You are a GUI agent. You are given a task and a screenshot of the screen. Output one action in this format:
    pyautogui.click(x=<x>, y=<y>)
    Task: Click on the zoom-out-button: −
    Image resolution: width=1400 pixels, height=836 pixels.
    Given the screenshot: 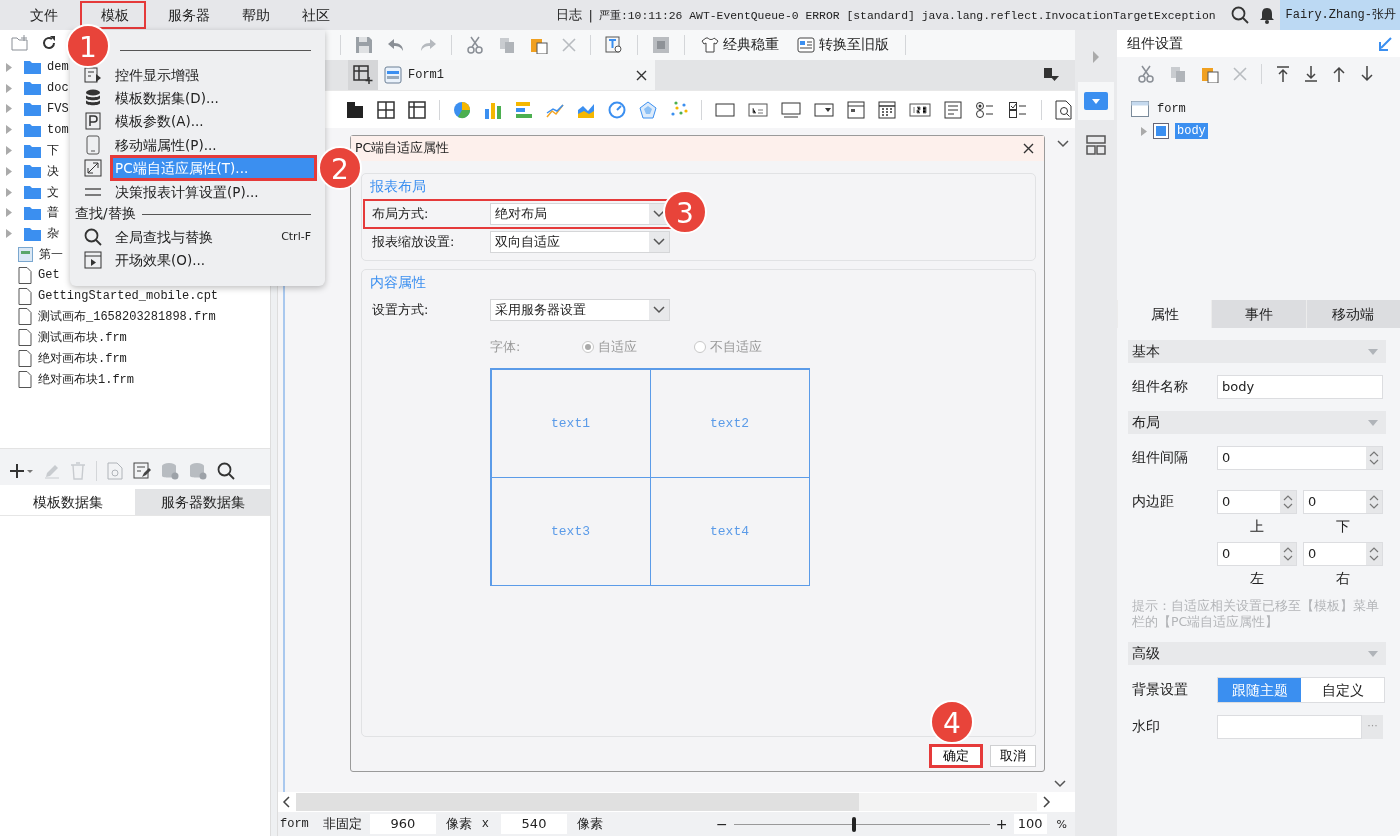 What is the action you would take?
    pyautogui.click(x=722, y=824)
    